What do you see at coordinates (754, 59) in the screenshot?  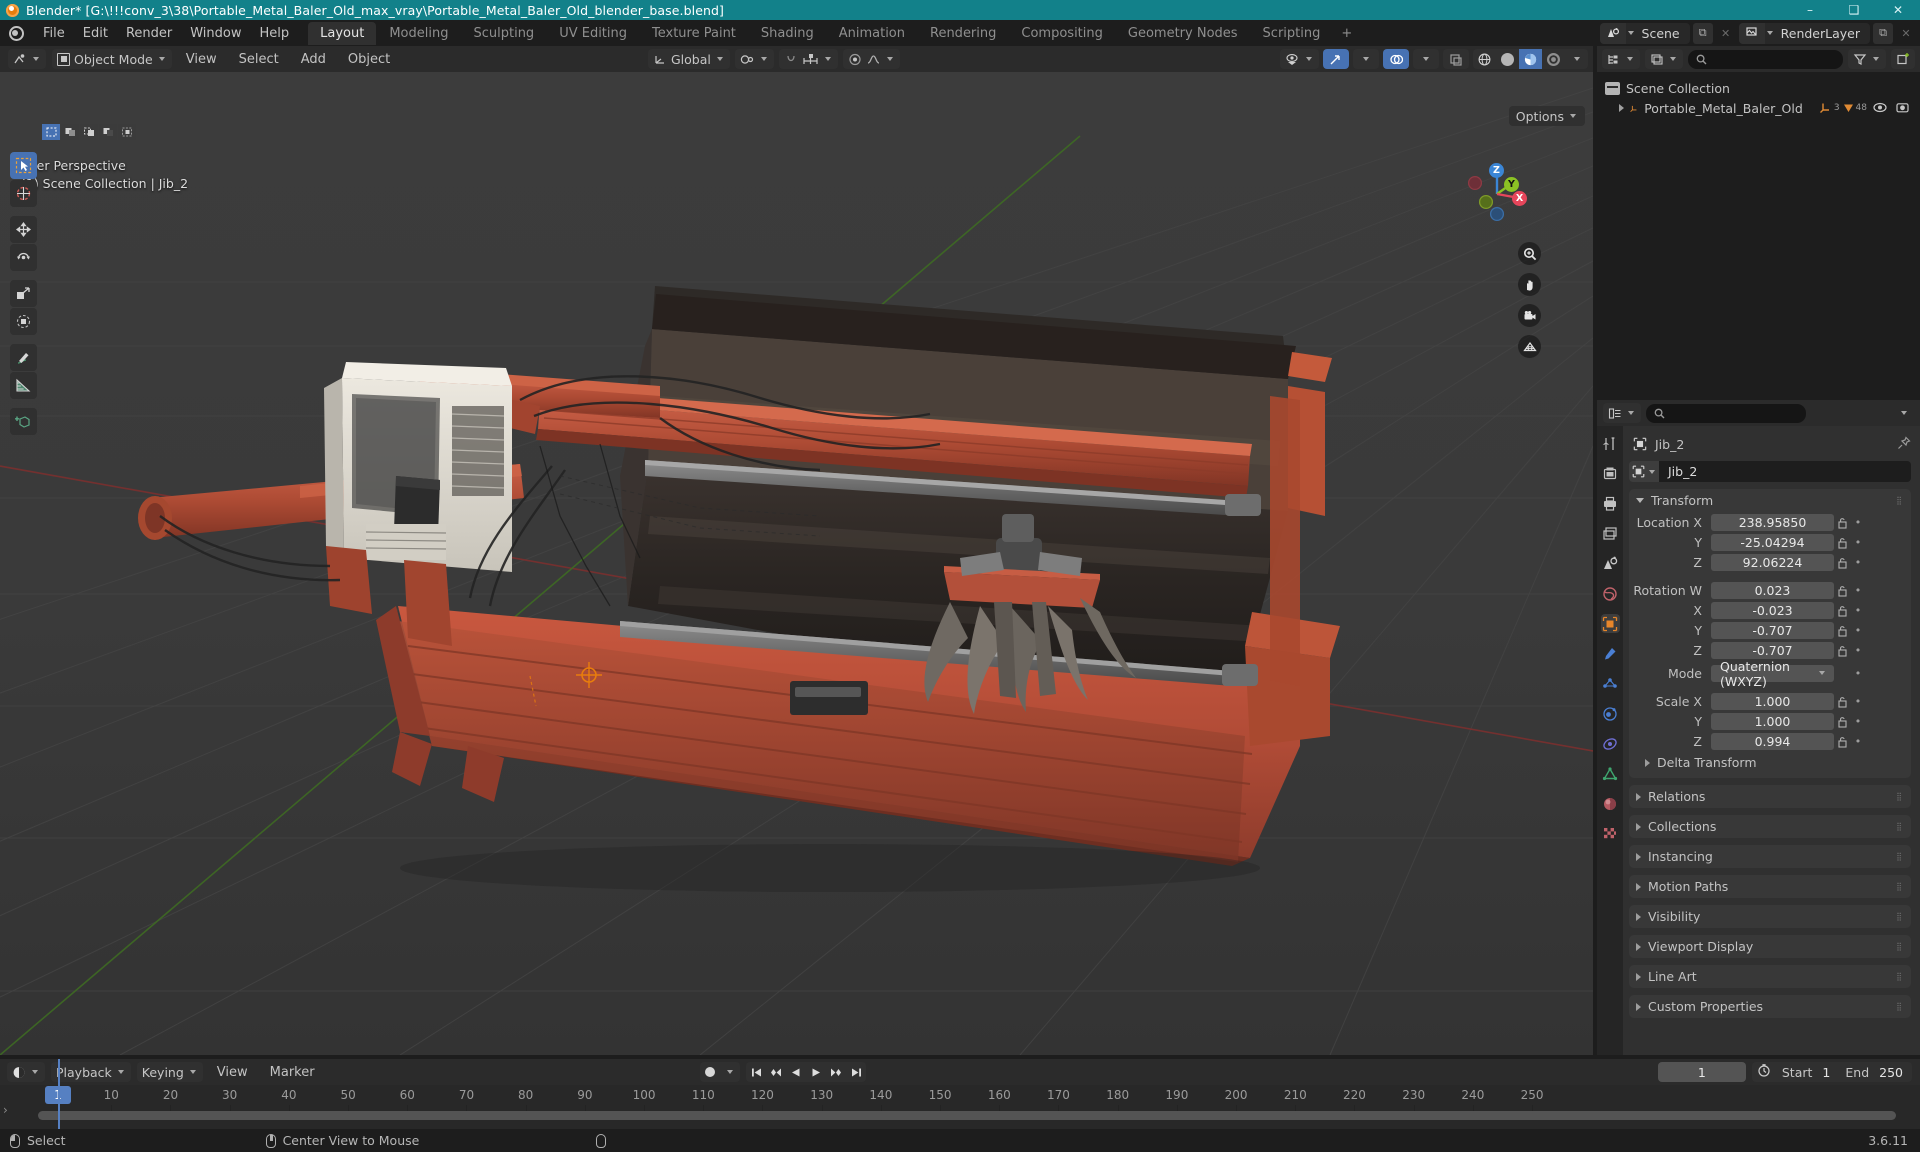 I see `snap-pivot-button` at bounding box center [754, 59].